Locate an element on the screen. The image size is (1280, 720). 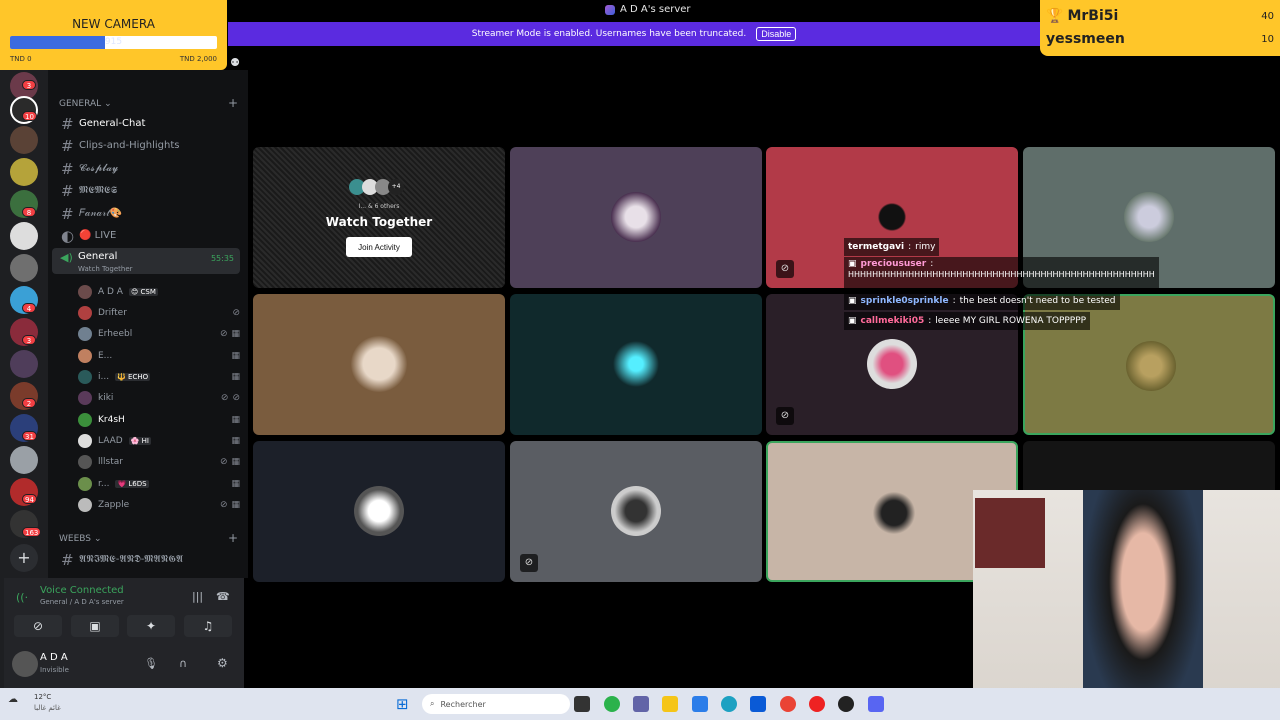
soundboard-button: ♫ is located at coordinates (208, 626).